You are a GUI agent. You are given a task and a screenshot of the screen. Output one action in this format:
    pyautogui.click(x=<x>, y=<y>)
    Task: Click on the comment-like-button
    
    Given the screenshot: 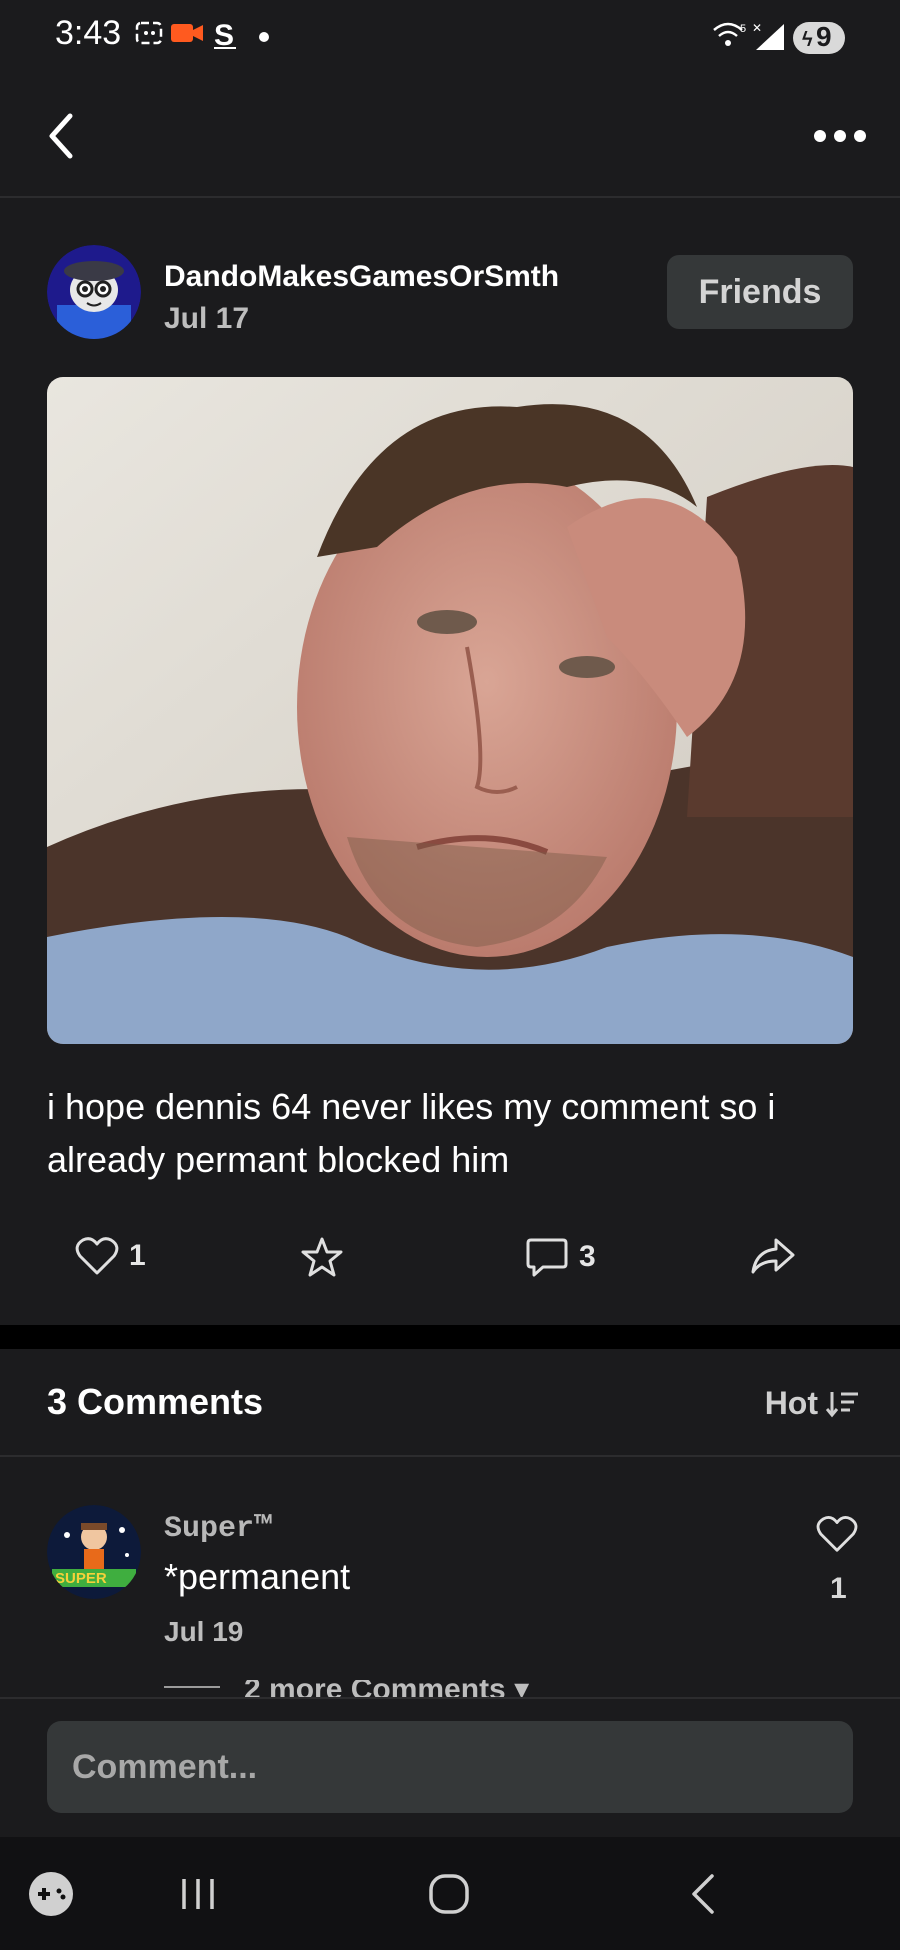 What is the action you would take?
    pyautogui.click(x=837, y=1535)
    